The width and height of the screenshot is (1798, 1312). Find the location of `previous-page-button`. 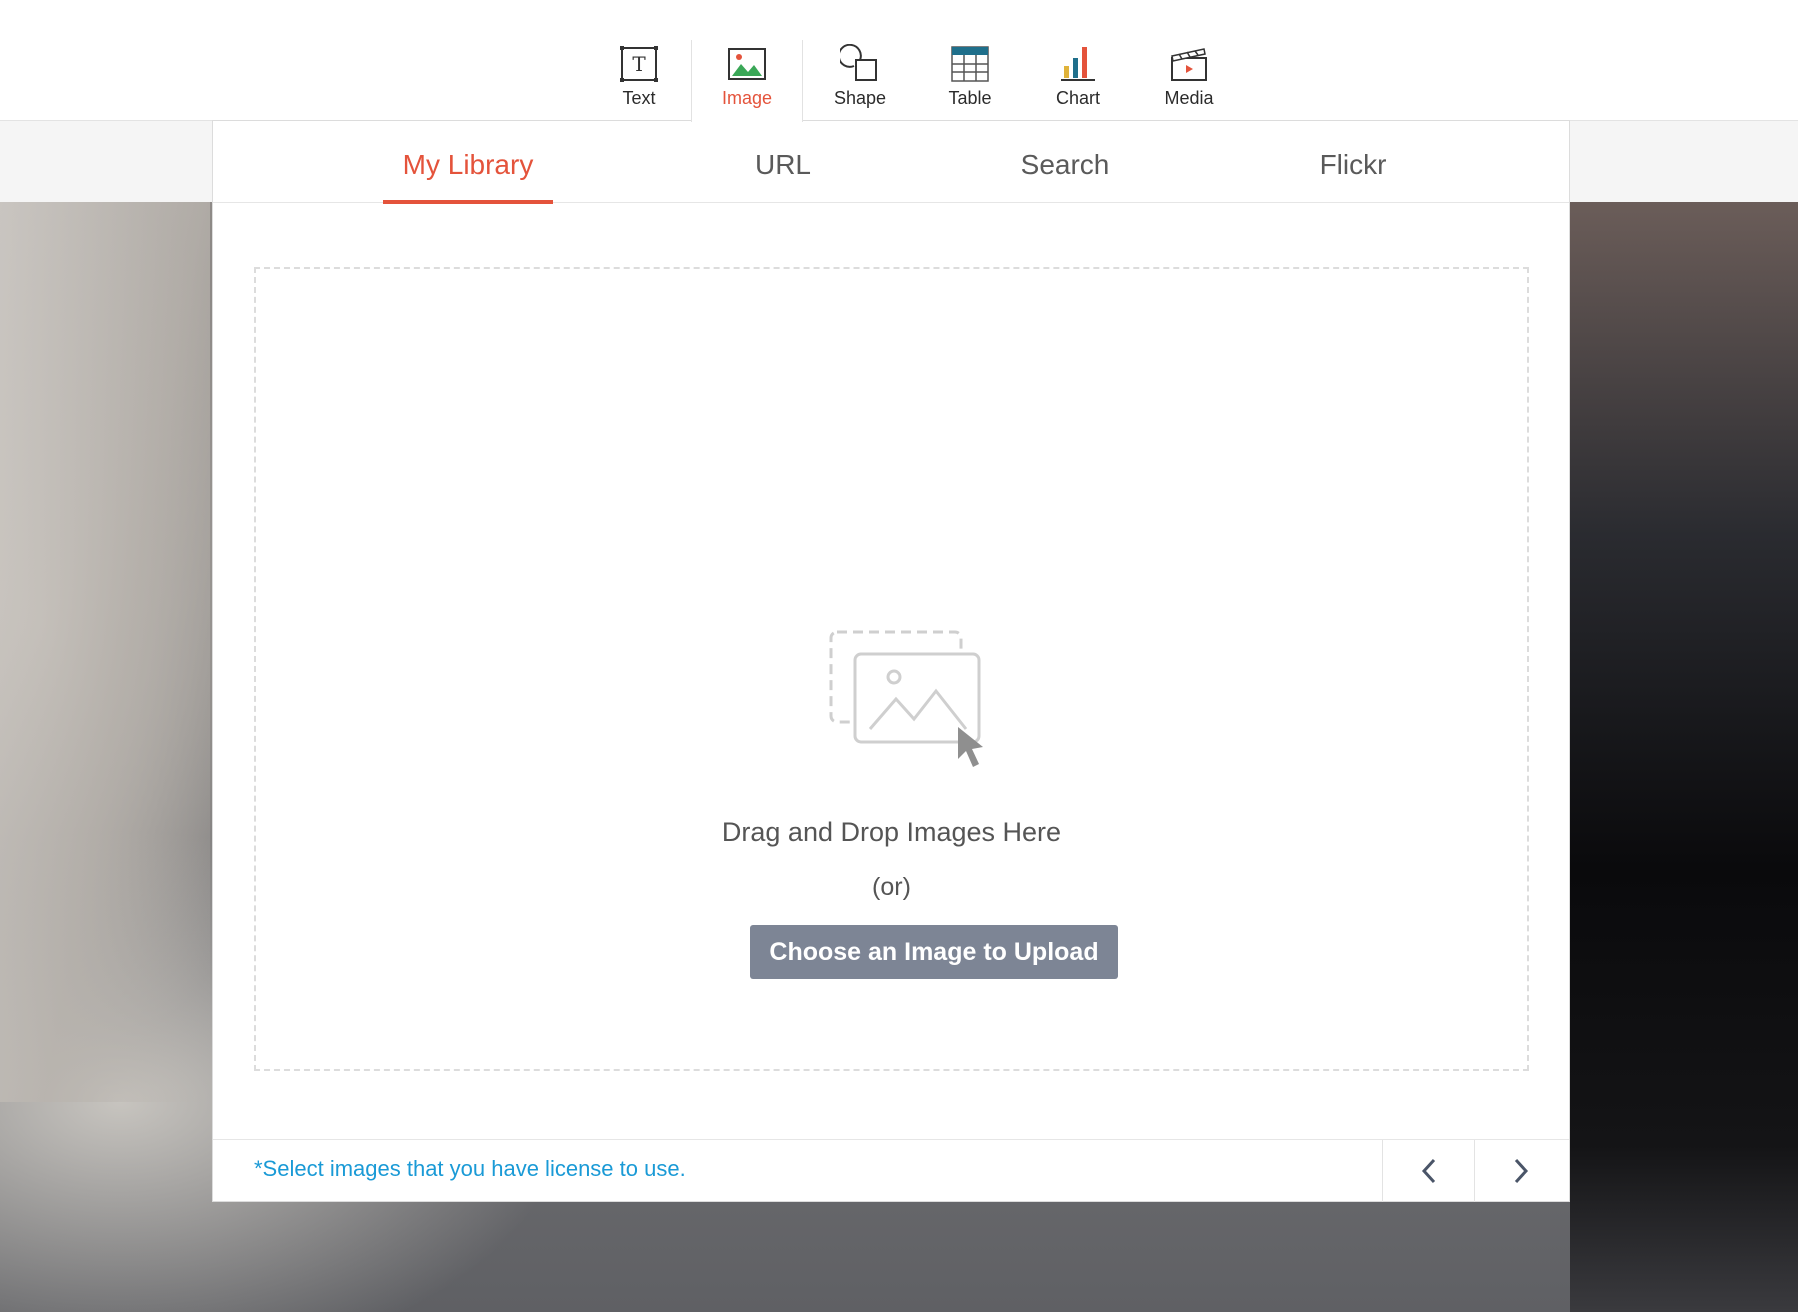

previous-page-button is located at coordinates (1428, 1171).